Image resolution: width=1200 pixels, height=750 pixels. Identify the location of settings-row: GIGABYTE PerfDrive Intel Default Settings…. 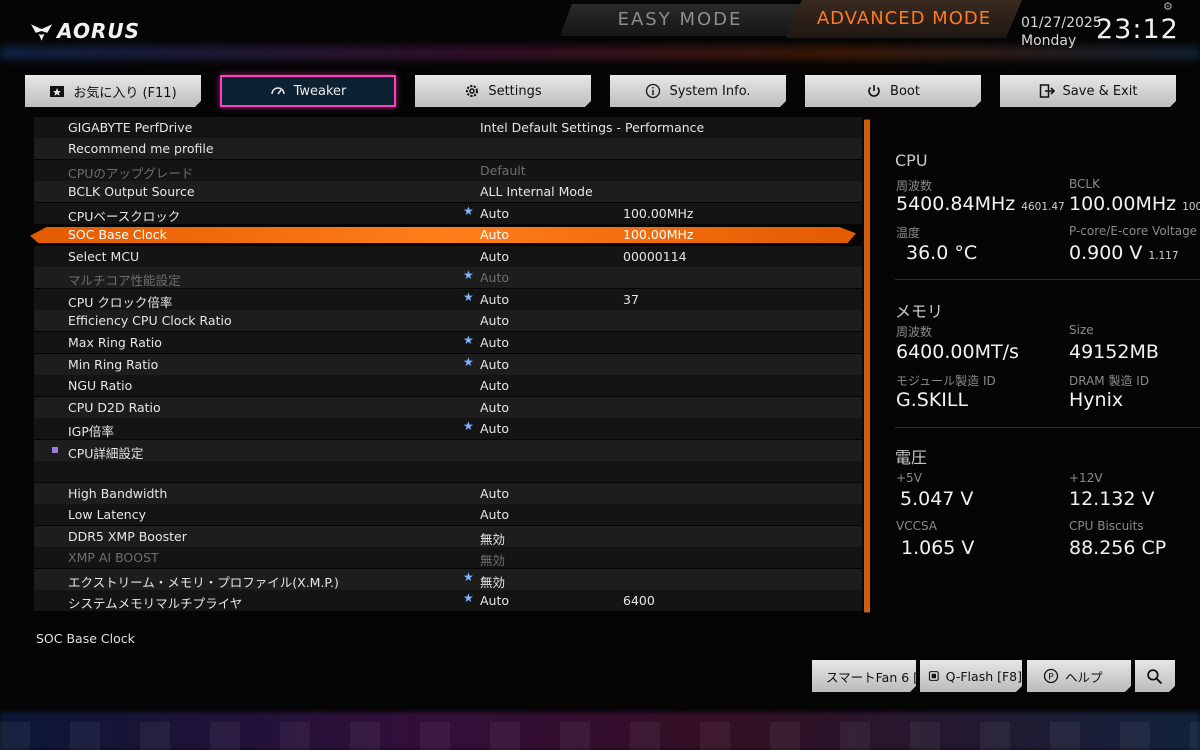
(448, 127).